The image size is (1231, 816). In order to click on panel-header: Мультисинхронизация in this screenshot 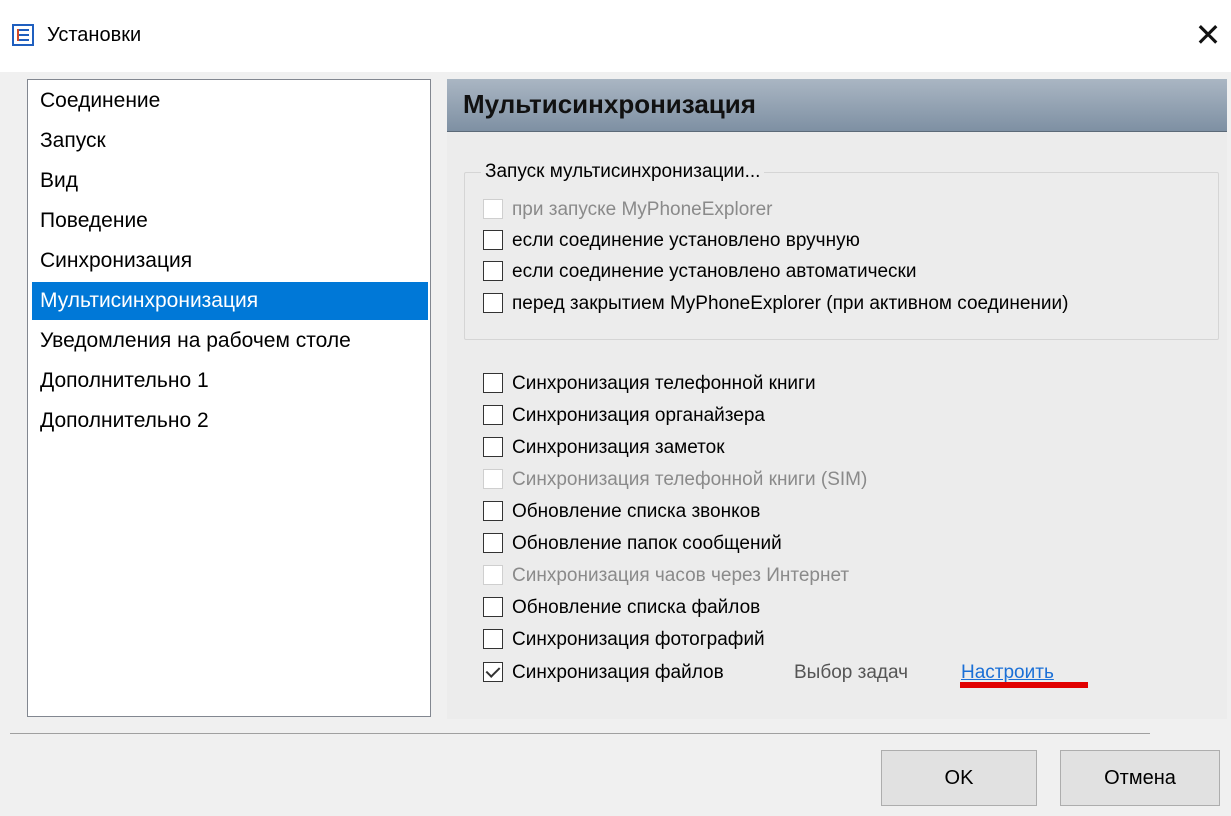, I will do `click(837, 105)`.